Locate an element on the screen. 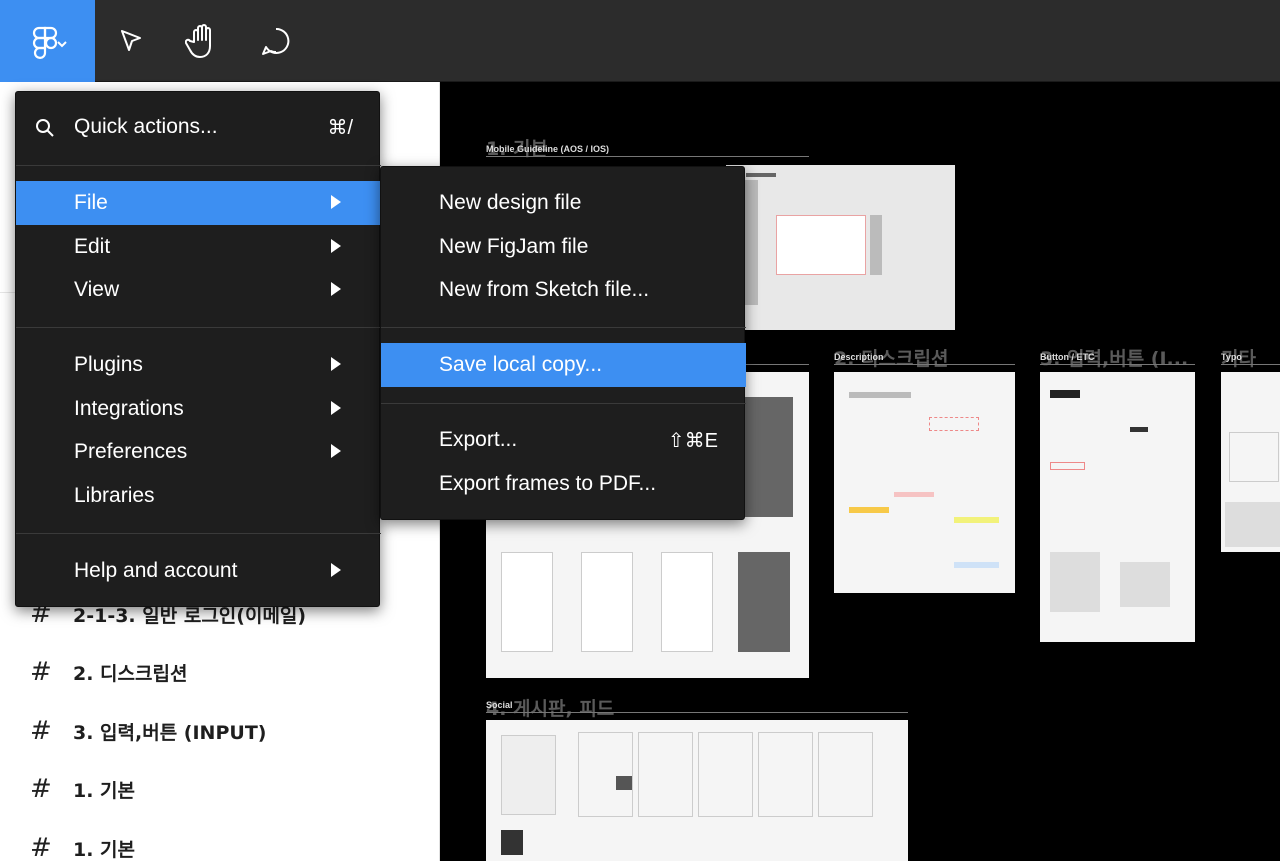 The image size is (1280, 861). main-menu-button is located at coordinates (47, 41).